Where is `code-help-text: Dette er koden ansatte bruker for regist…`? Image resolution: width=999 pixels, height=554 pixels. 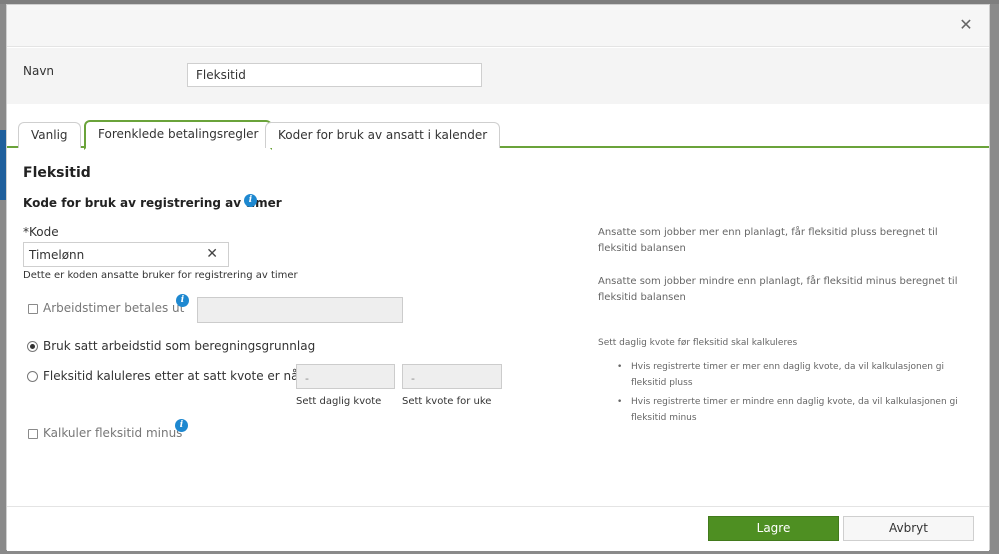 code-help-text: Dette er koden ansatte bruker for regist… is located at coordinates (160, 275).